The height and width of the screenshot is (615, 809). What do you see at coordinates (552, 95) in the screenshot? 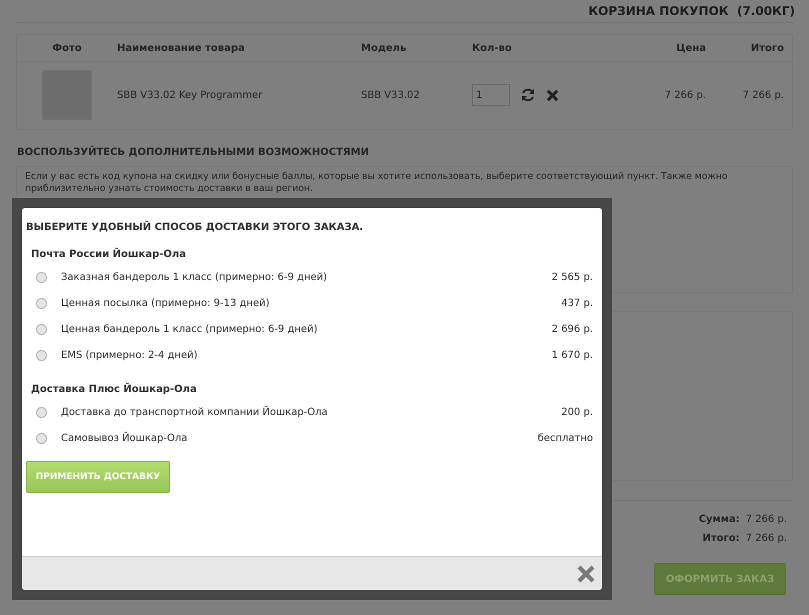
I see `delete-icon` at bounding box center [552, 95].